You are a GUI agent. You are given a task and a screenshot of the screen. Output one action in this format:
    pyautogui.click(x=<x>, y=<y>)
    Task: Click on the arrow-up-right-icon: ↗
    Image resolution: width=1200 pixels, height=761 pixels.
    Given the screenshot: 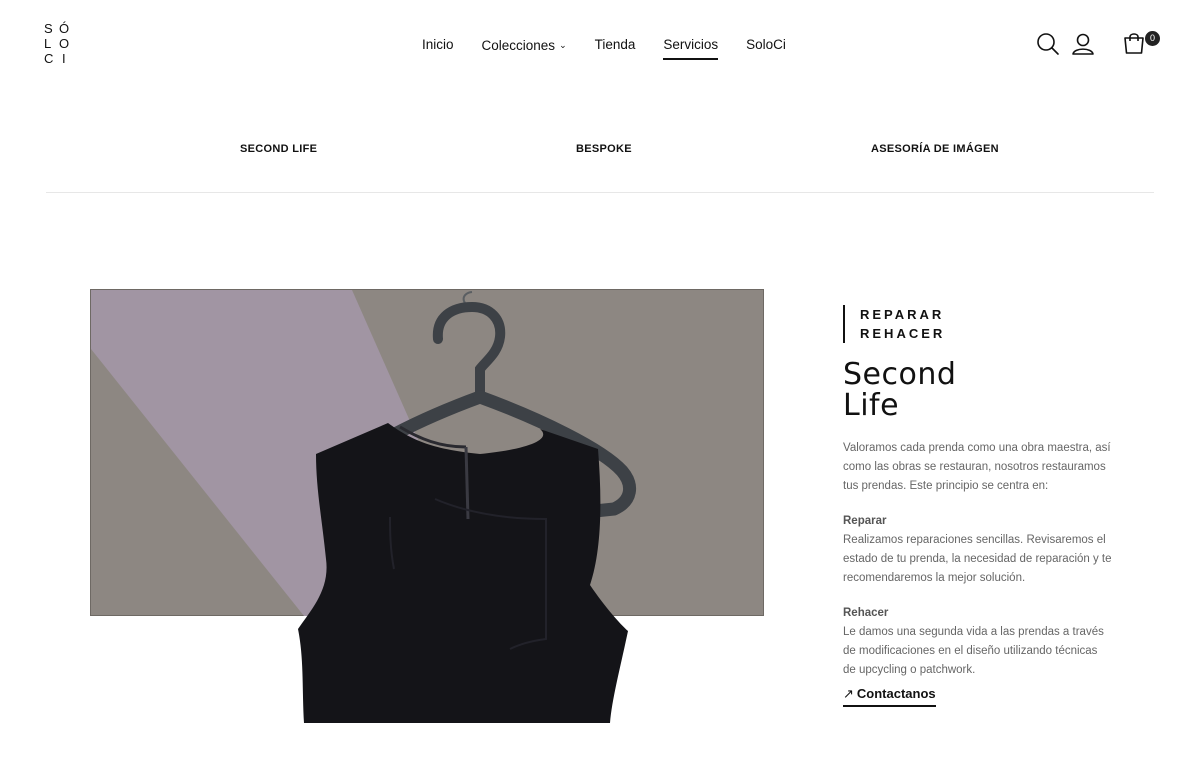 What is the action you would take?
    pyautogui.click(x=848, y=693)
    